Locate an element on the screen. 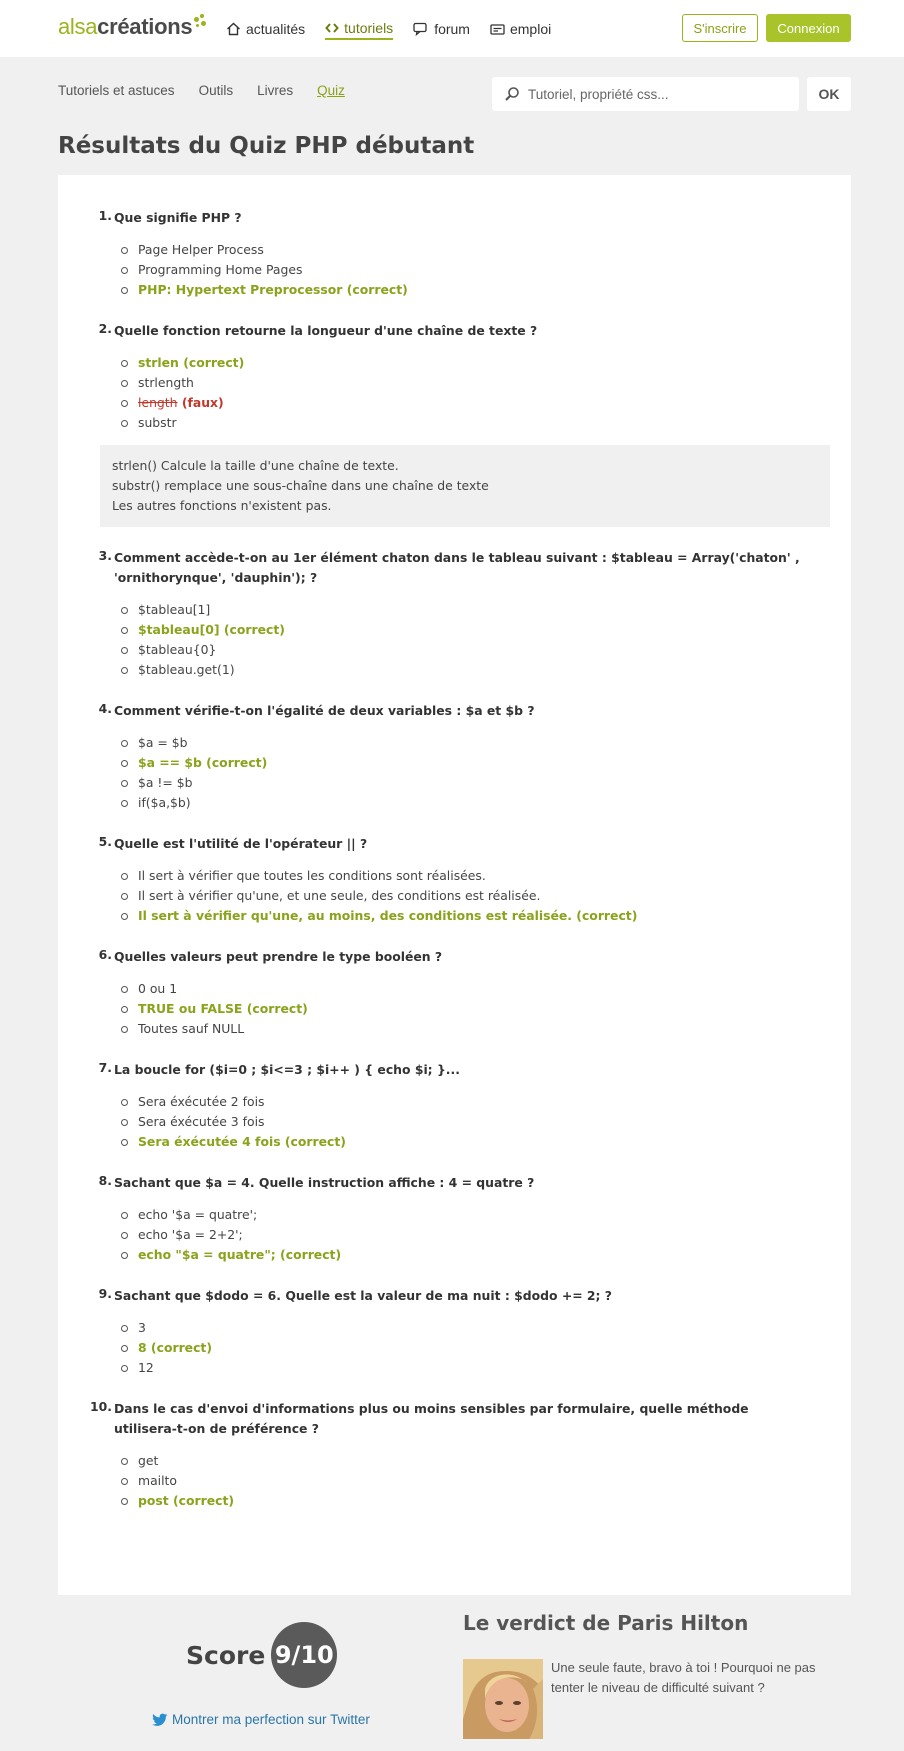  question-number: 1. is located at coordinates (105, 215).